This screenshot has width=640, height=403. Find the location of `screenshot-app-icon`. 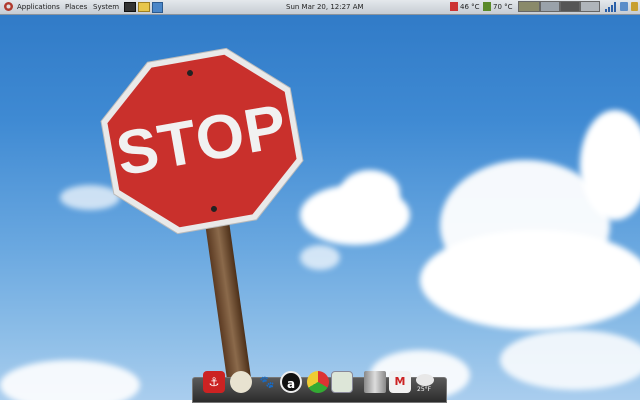

screenshot-app-icon is located at coordinates (342, 382).